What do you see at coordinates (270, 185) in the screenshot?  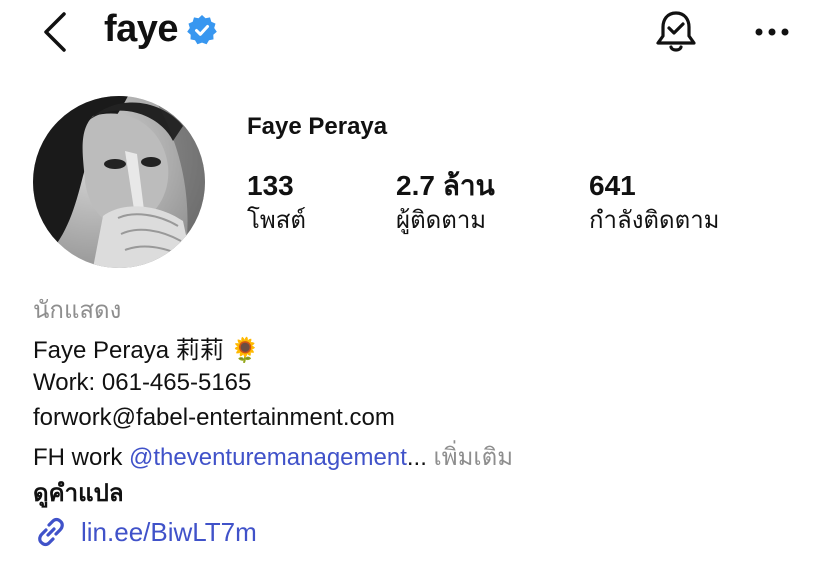 I see `posts-count: 133` at bounding box center [270, 185].